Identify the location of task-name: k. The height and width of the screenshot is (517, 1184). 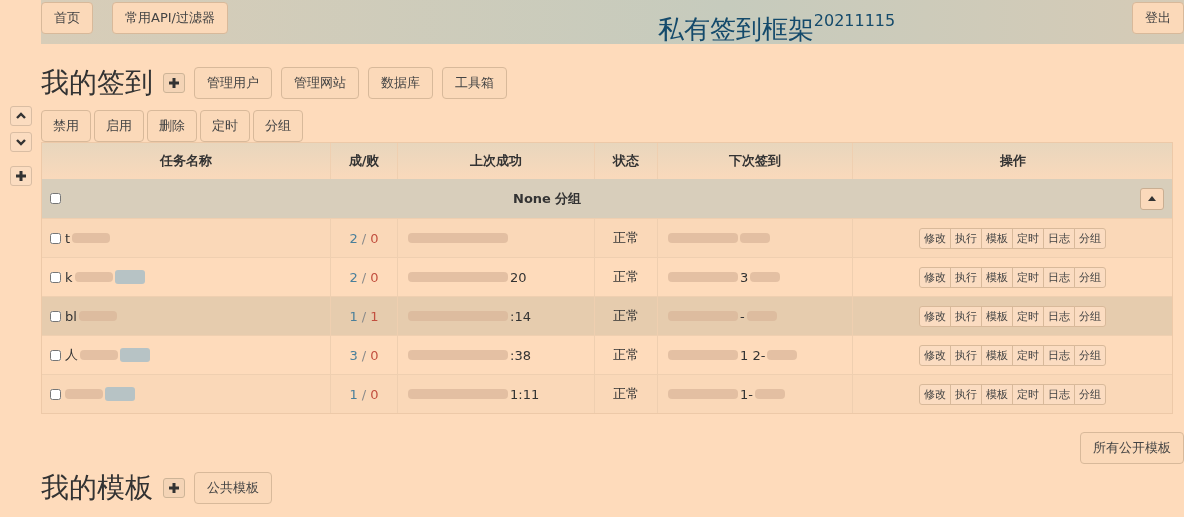
(69, 277).